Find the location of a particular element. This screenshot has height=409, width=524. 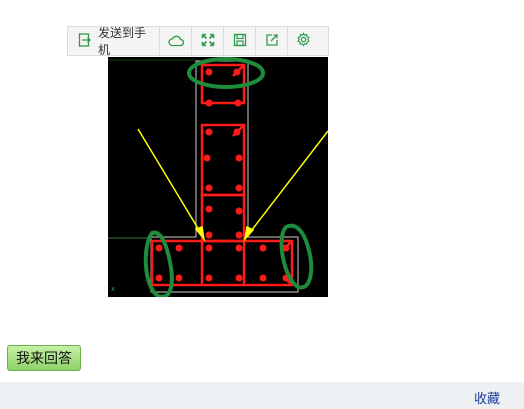

favorite-link: 收藏 is located at coordinates (487, 397).